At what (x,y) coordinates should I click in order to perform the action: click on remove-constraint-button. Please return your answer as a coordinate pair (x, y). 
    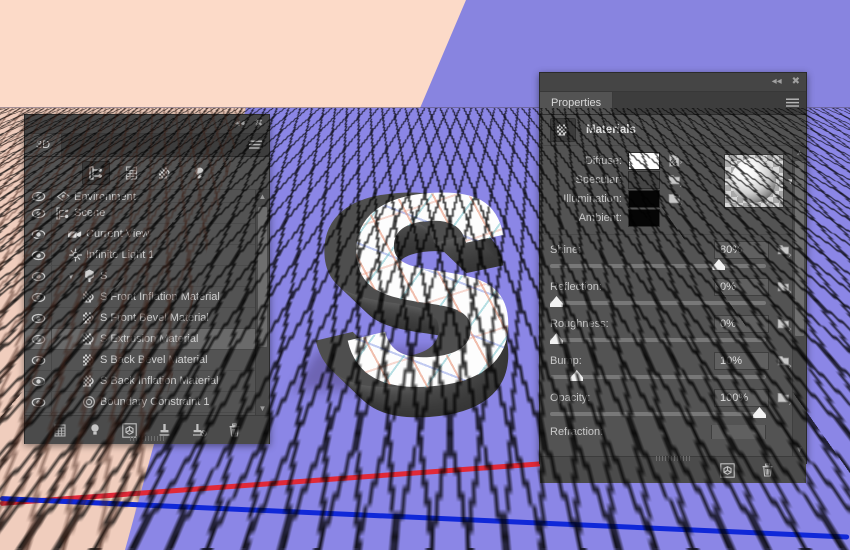
    Looking at the image, I should click on (200, 430).